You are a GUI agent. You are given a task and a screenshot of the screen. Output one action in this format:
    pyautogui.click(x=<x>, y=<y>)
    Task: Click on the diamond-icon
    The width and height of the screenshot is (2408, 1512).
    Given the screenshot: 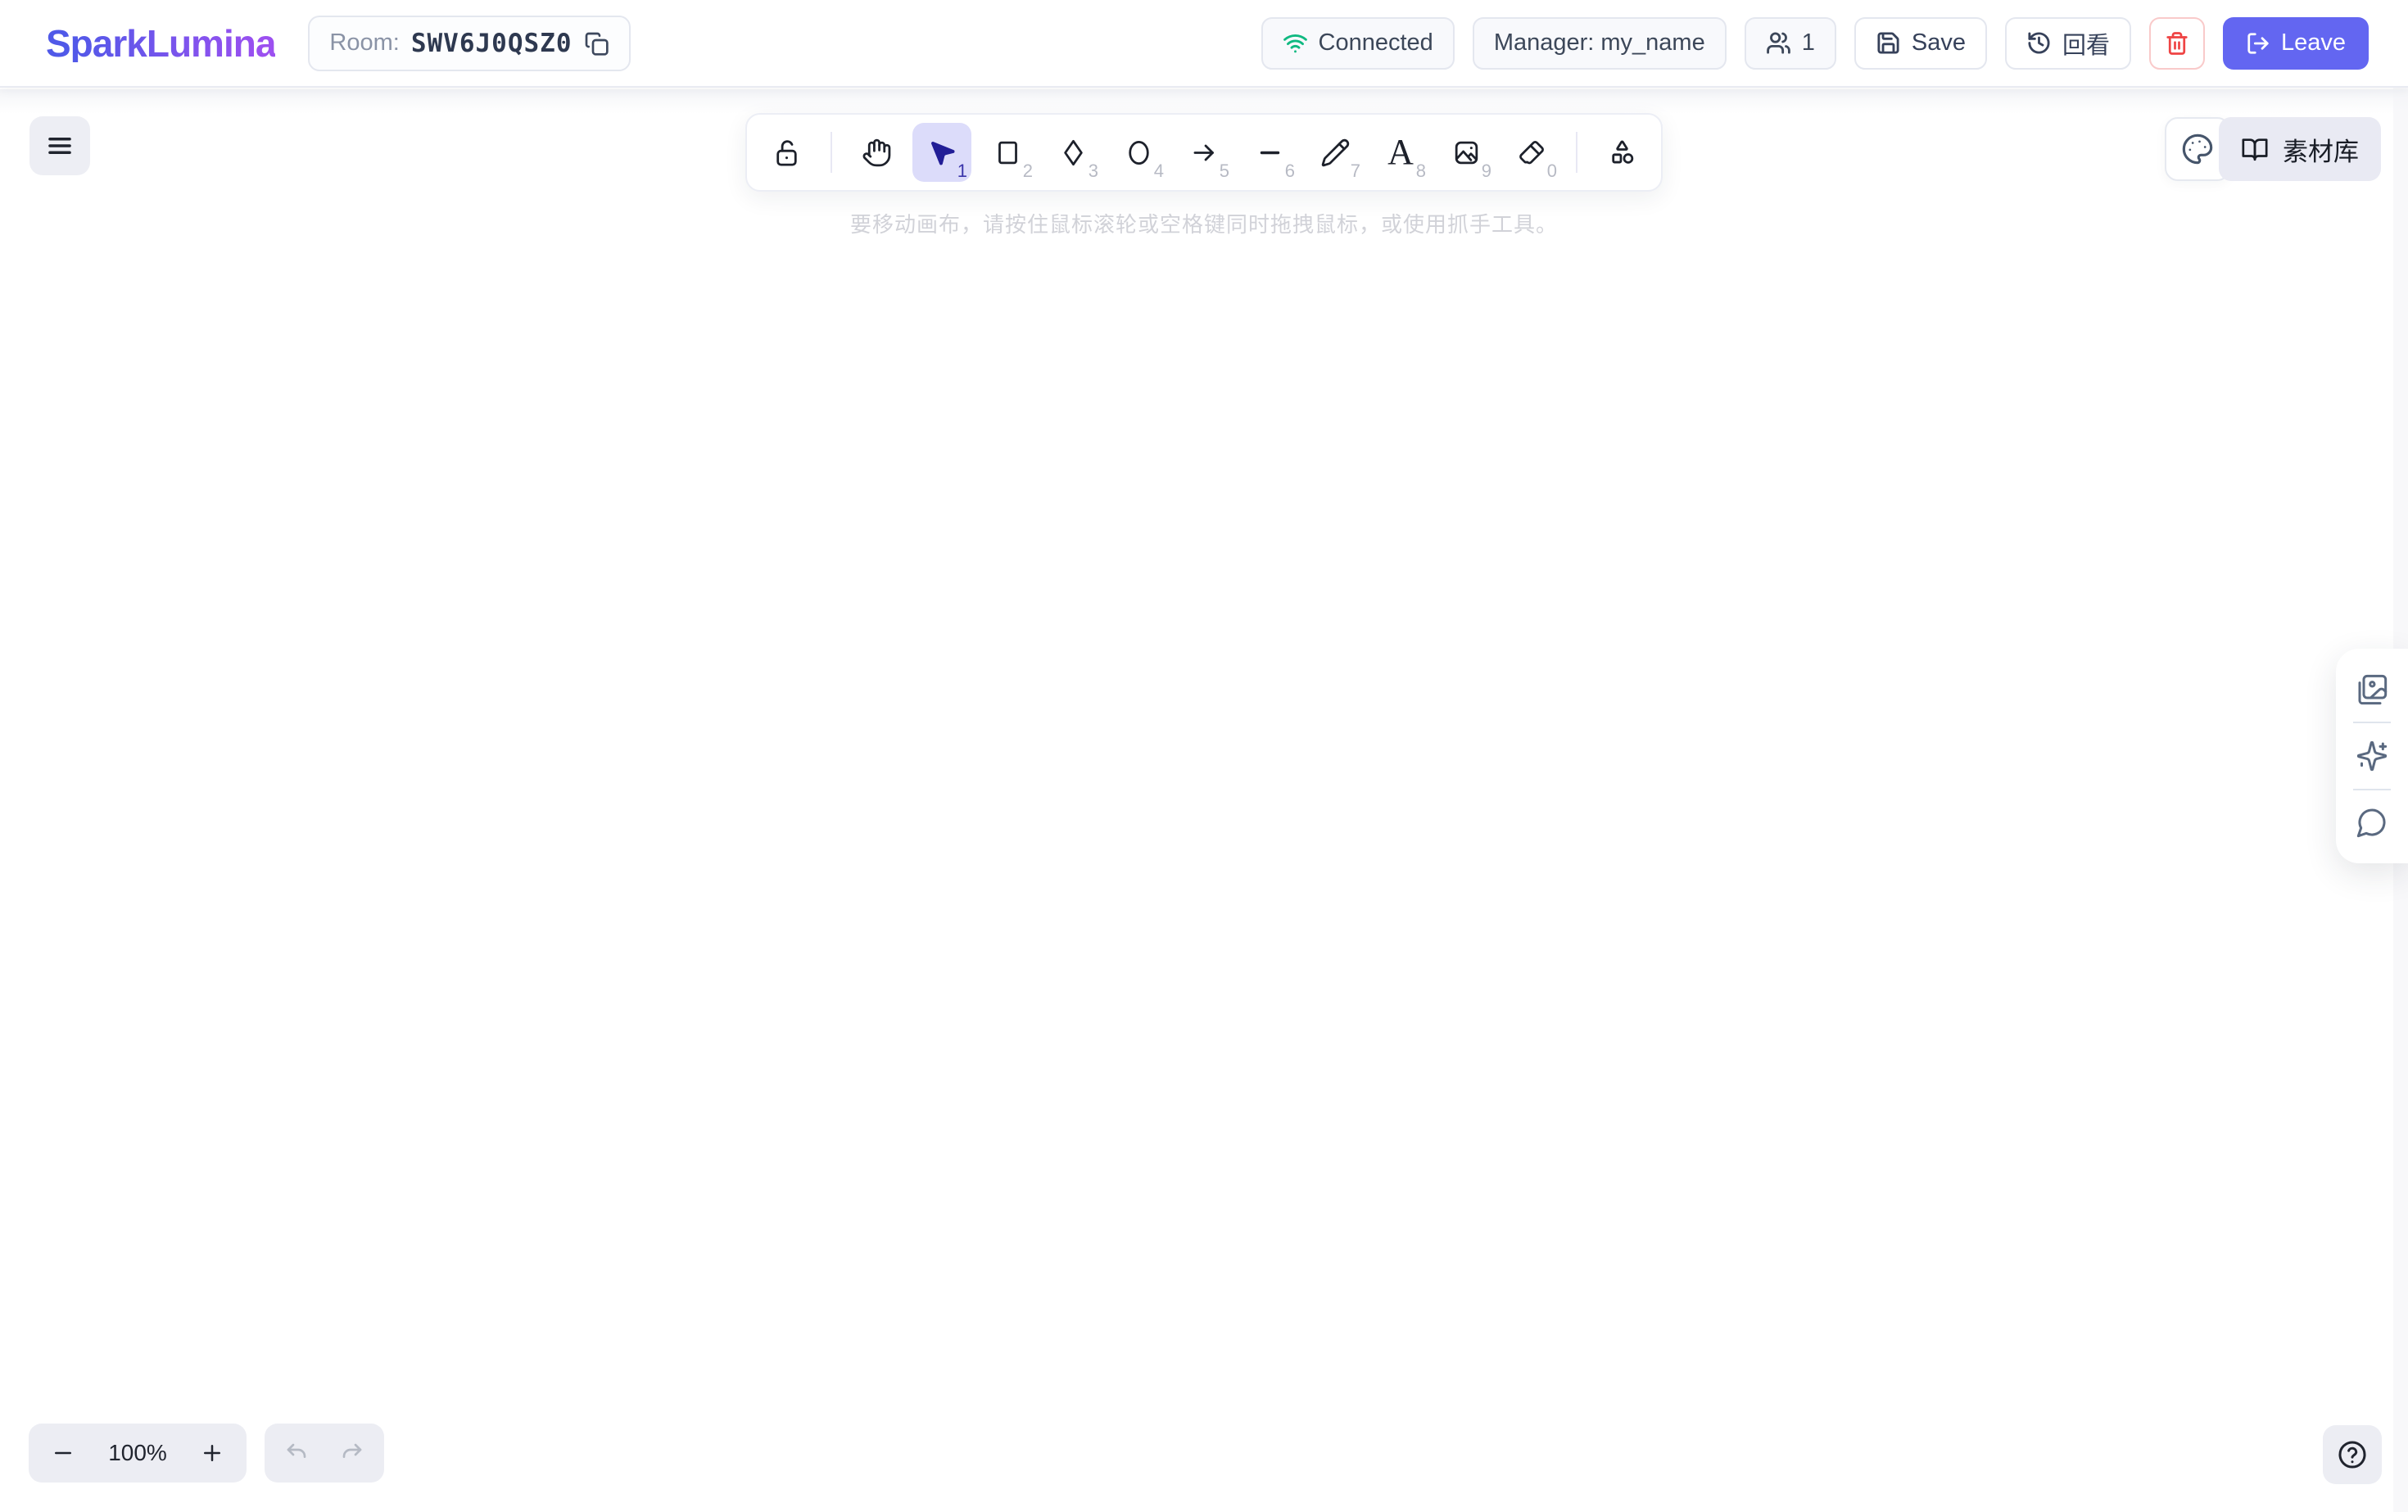 What is the action you would take?
    pyautogui.click(x=1073, y=152)
    